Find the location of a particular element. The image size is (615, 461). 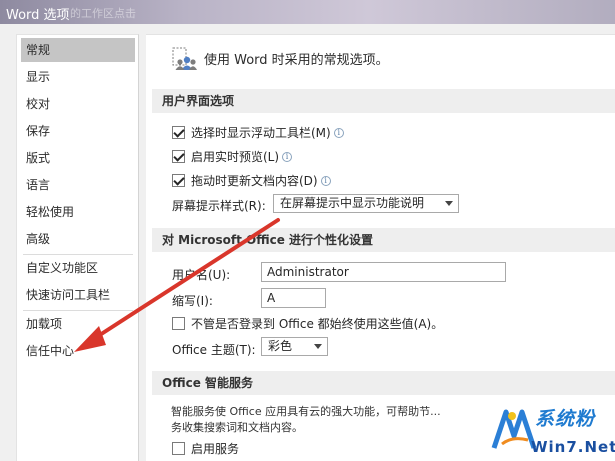

title-bar: Word 选项 的工作区点击 is located at coordinates (307, 12).